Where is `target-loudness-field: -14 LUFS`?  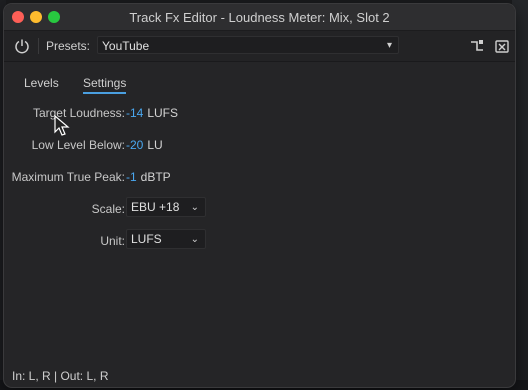 target-loudness-field: -14 LUFS is located at coordinates (152, 113).